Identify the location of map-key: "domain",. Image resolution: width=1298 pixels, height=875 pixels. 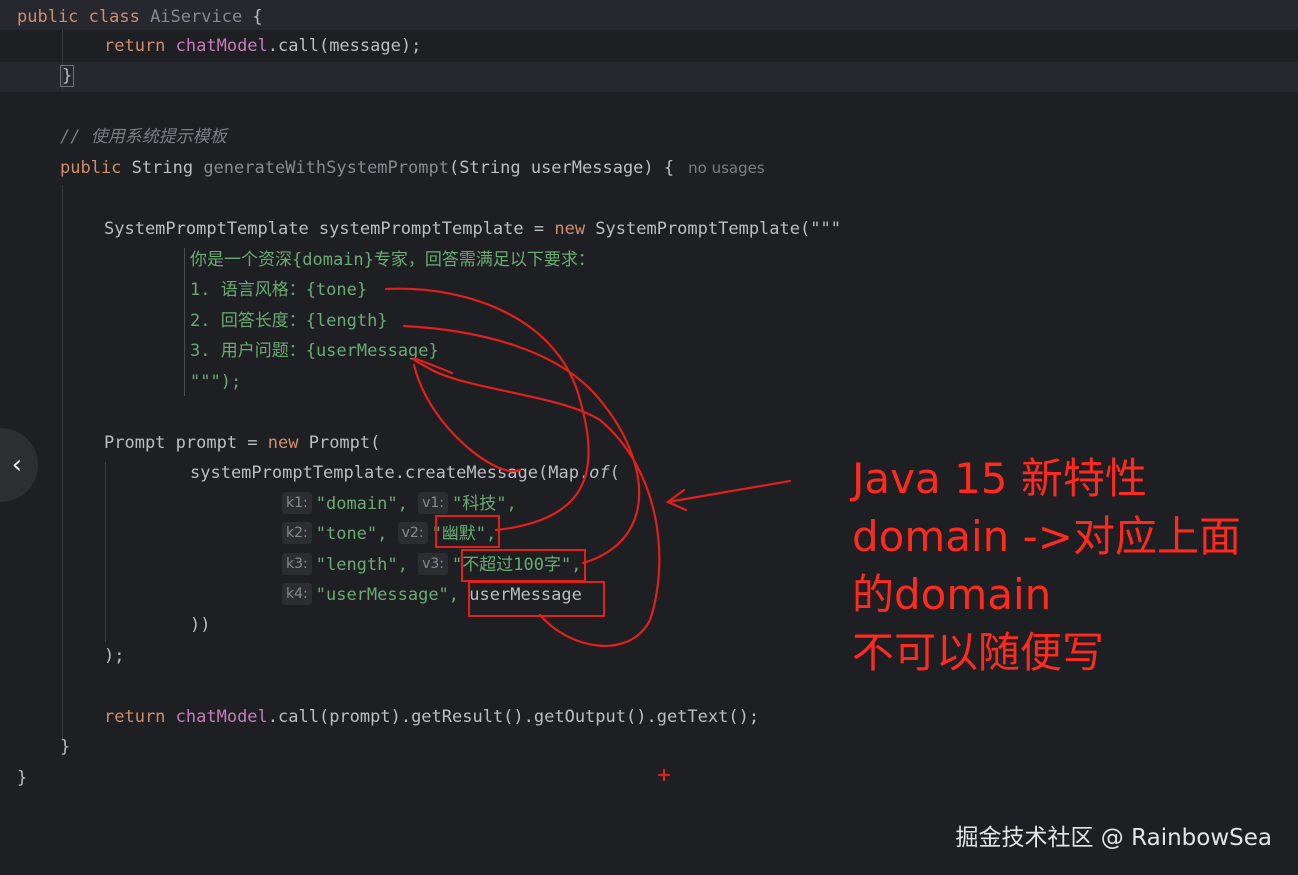
(361, 504).